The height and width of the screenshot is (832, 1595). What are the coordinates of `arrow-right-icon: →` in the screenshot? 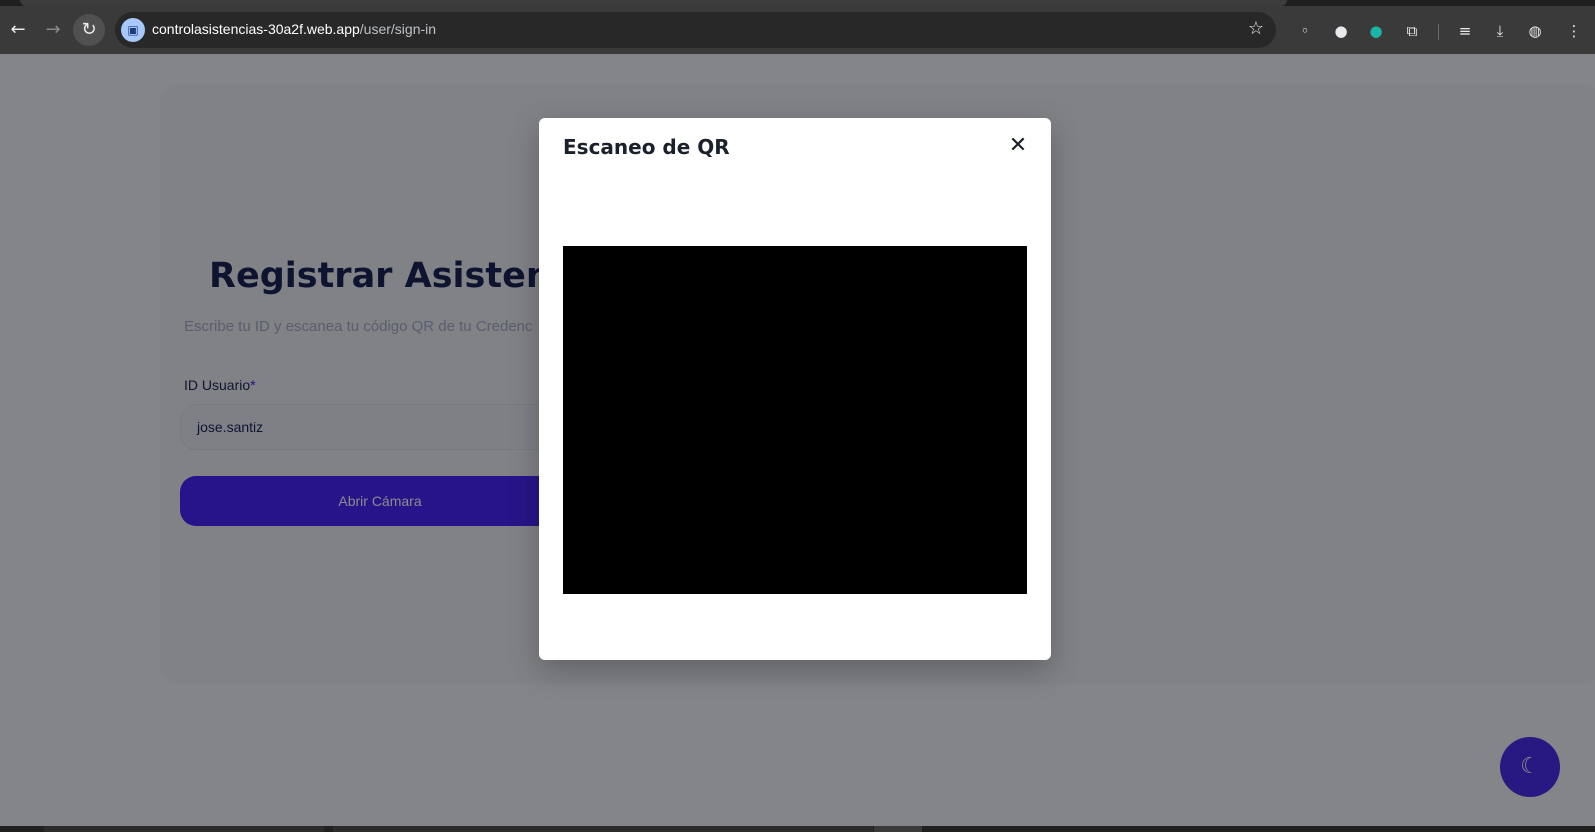 It's located at (53, 29).